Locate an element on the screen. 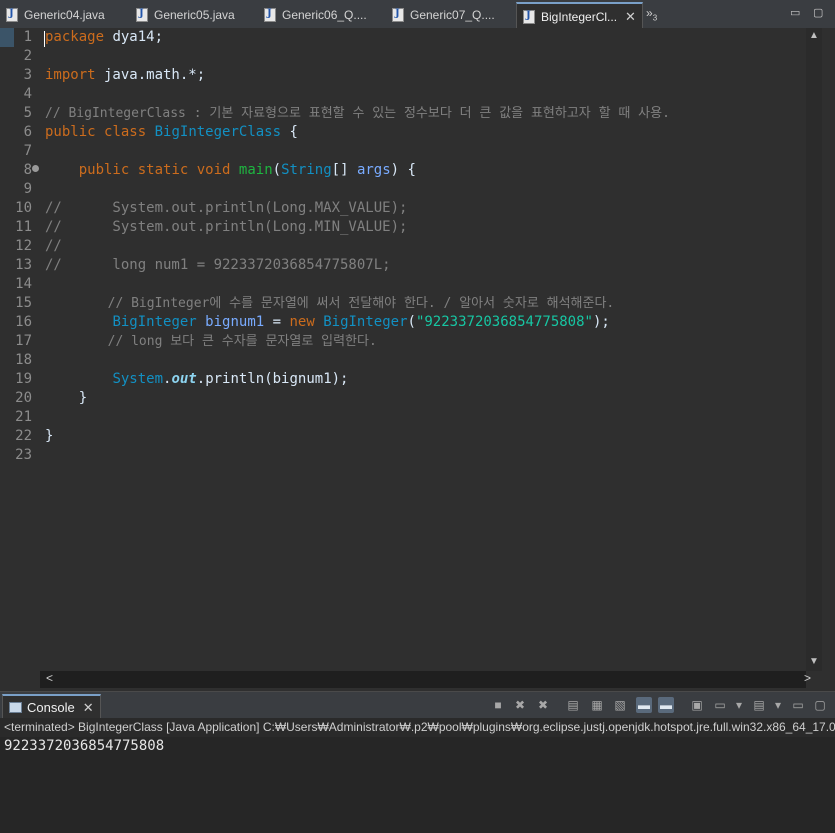 Image resolution: width=835 pixels, height=833 pixels. code-line-22: } is located at coordinates (49, 436).